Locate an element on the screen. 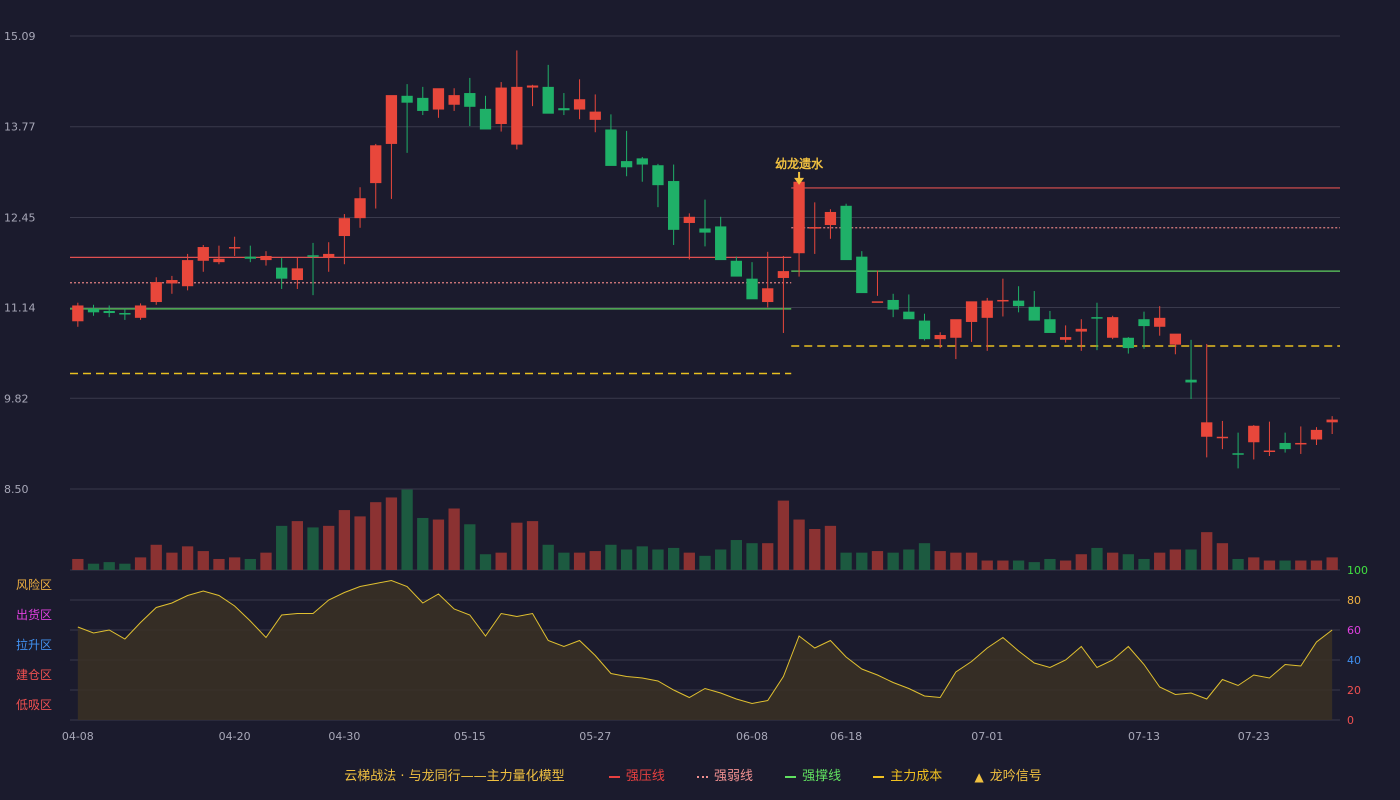  legend-item-strong-support: 强撑线 is located at coordinates (813, 776).